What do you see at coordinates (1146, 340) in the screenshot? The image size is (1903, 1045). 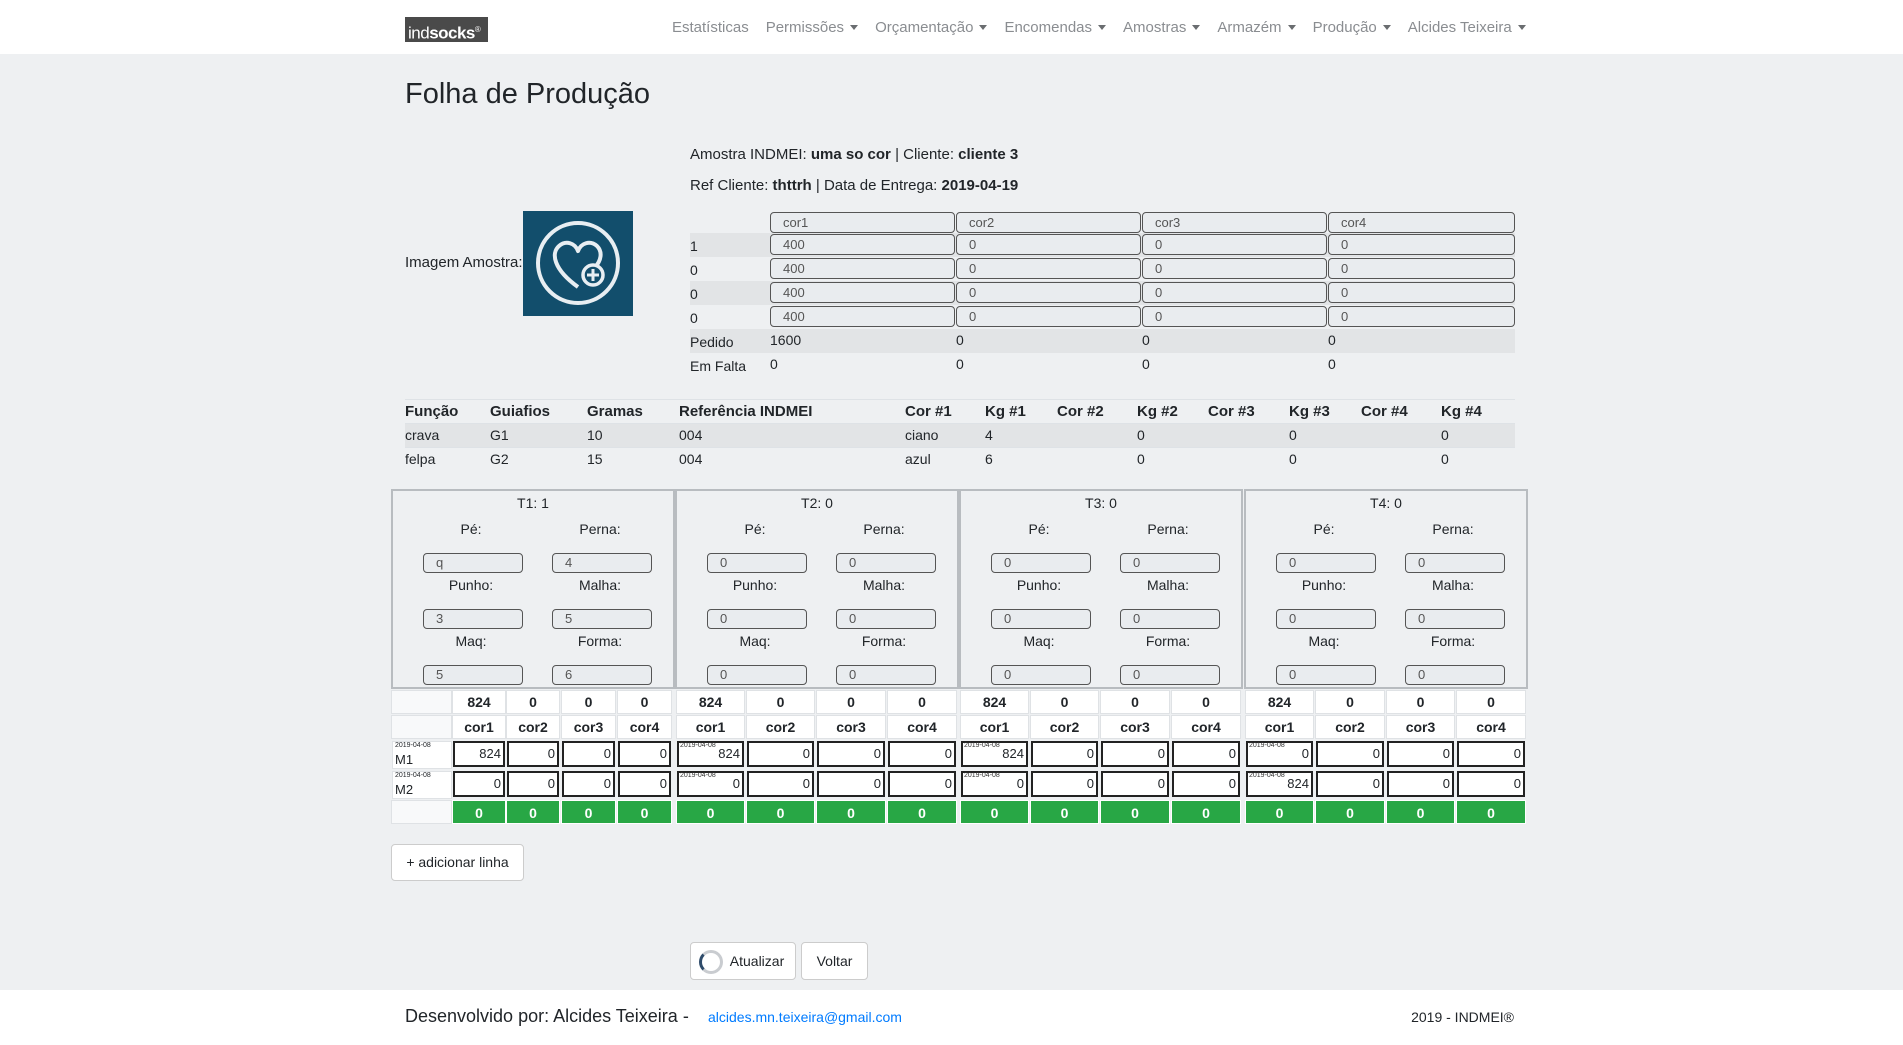 I see `pedido-value: 0` at bounding box center [1146, 340].